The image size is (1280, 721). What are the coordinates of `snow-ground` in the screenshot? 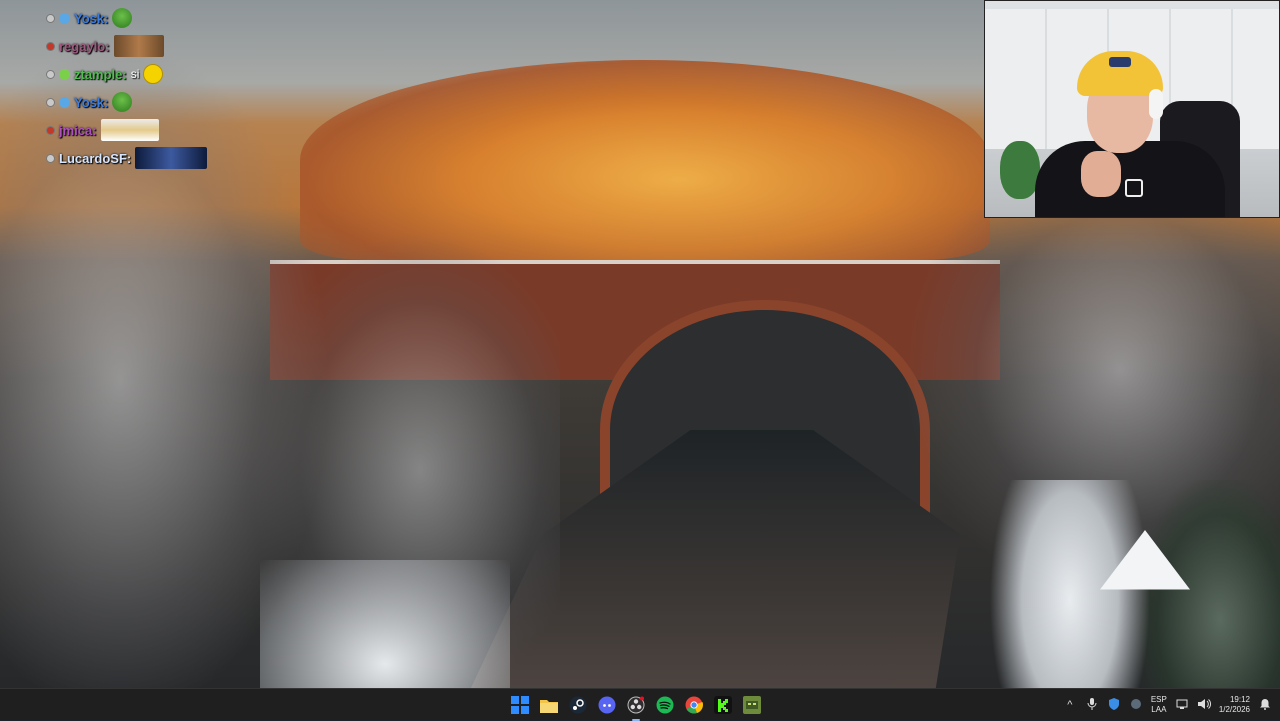 It's located at (385, 624).